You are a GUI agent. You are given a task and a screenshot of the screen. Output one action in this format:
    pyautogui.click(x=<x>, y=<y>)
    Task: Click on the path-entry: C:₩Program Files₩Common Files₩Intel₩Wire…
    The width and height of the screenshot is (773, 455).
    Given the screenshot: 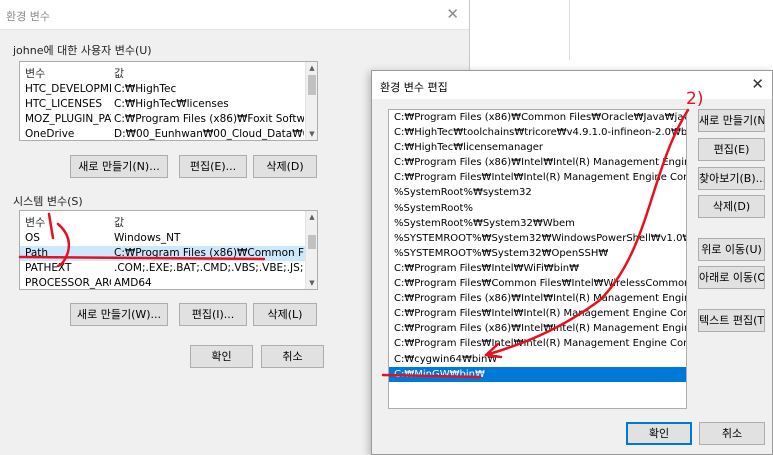 What is the action you would take?
    pyautogui.click(x=537, y=283)
    